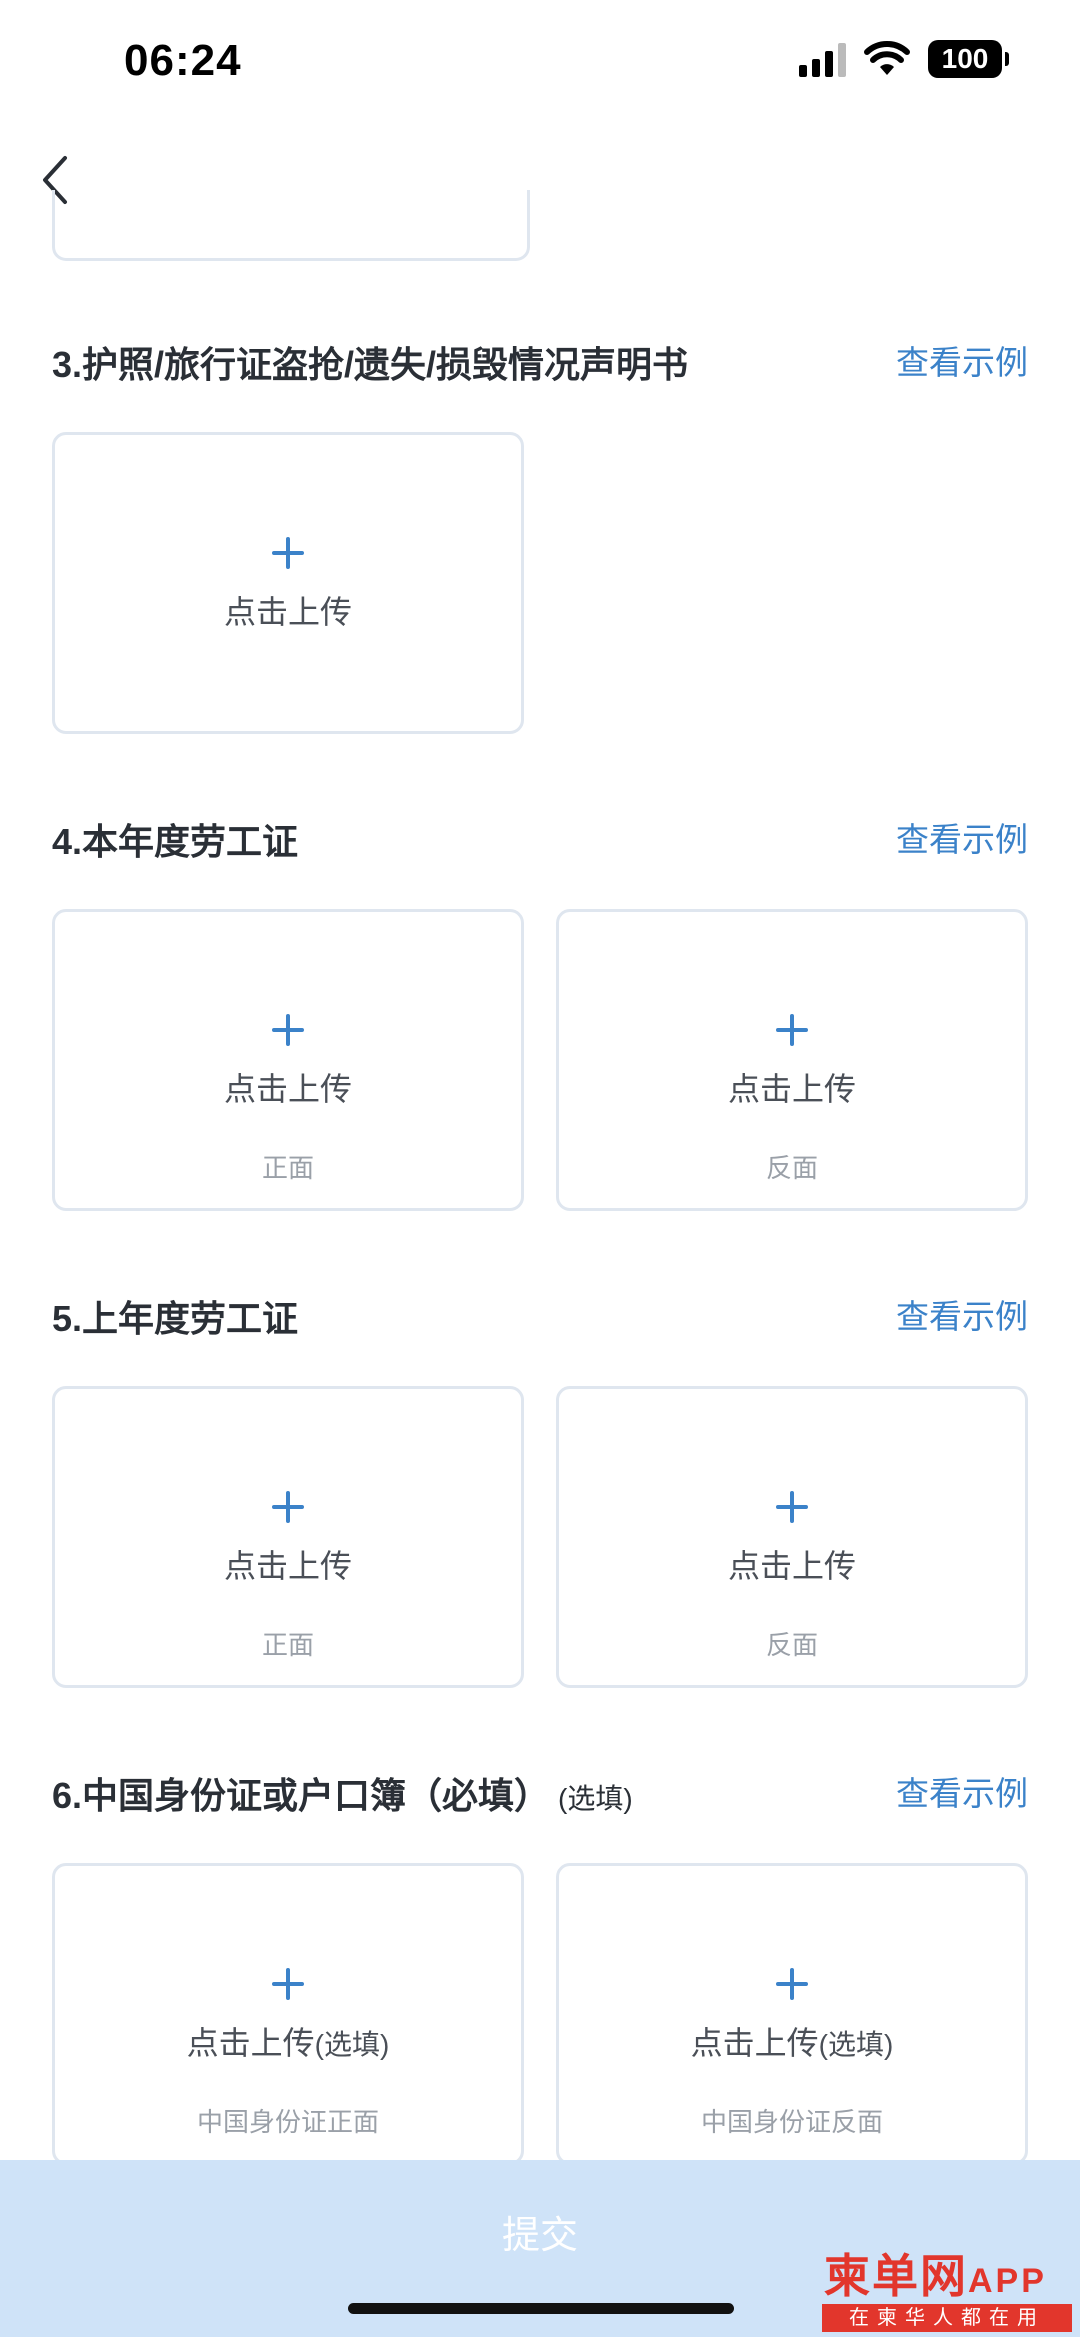 The height and width of the screenshot is (2337, 1080). Describe the element at coordinates (791, 2122) in the screenshot. I see `upload-side-label: 中国身份证反面` at that location.